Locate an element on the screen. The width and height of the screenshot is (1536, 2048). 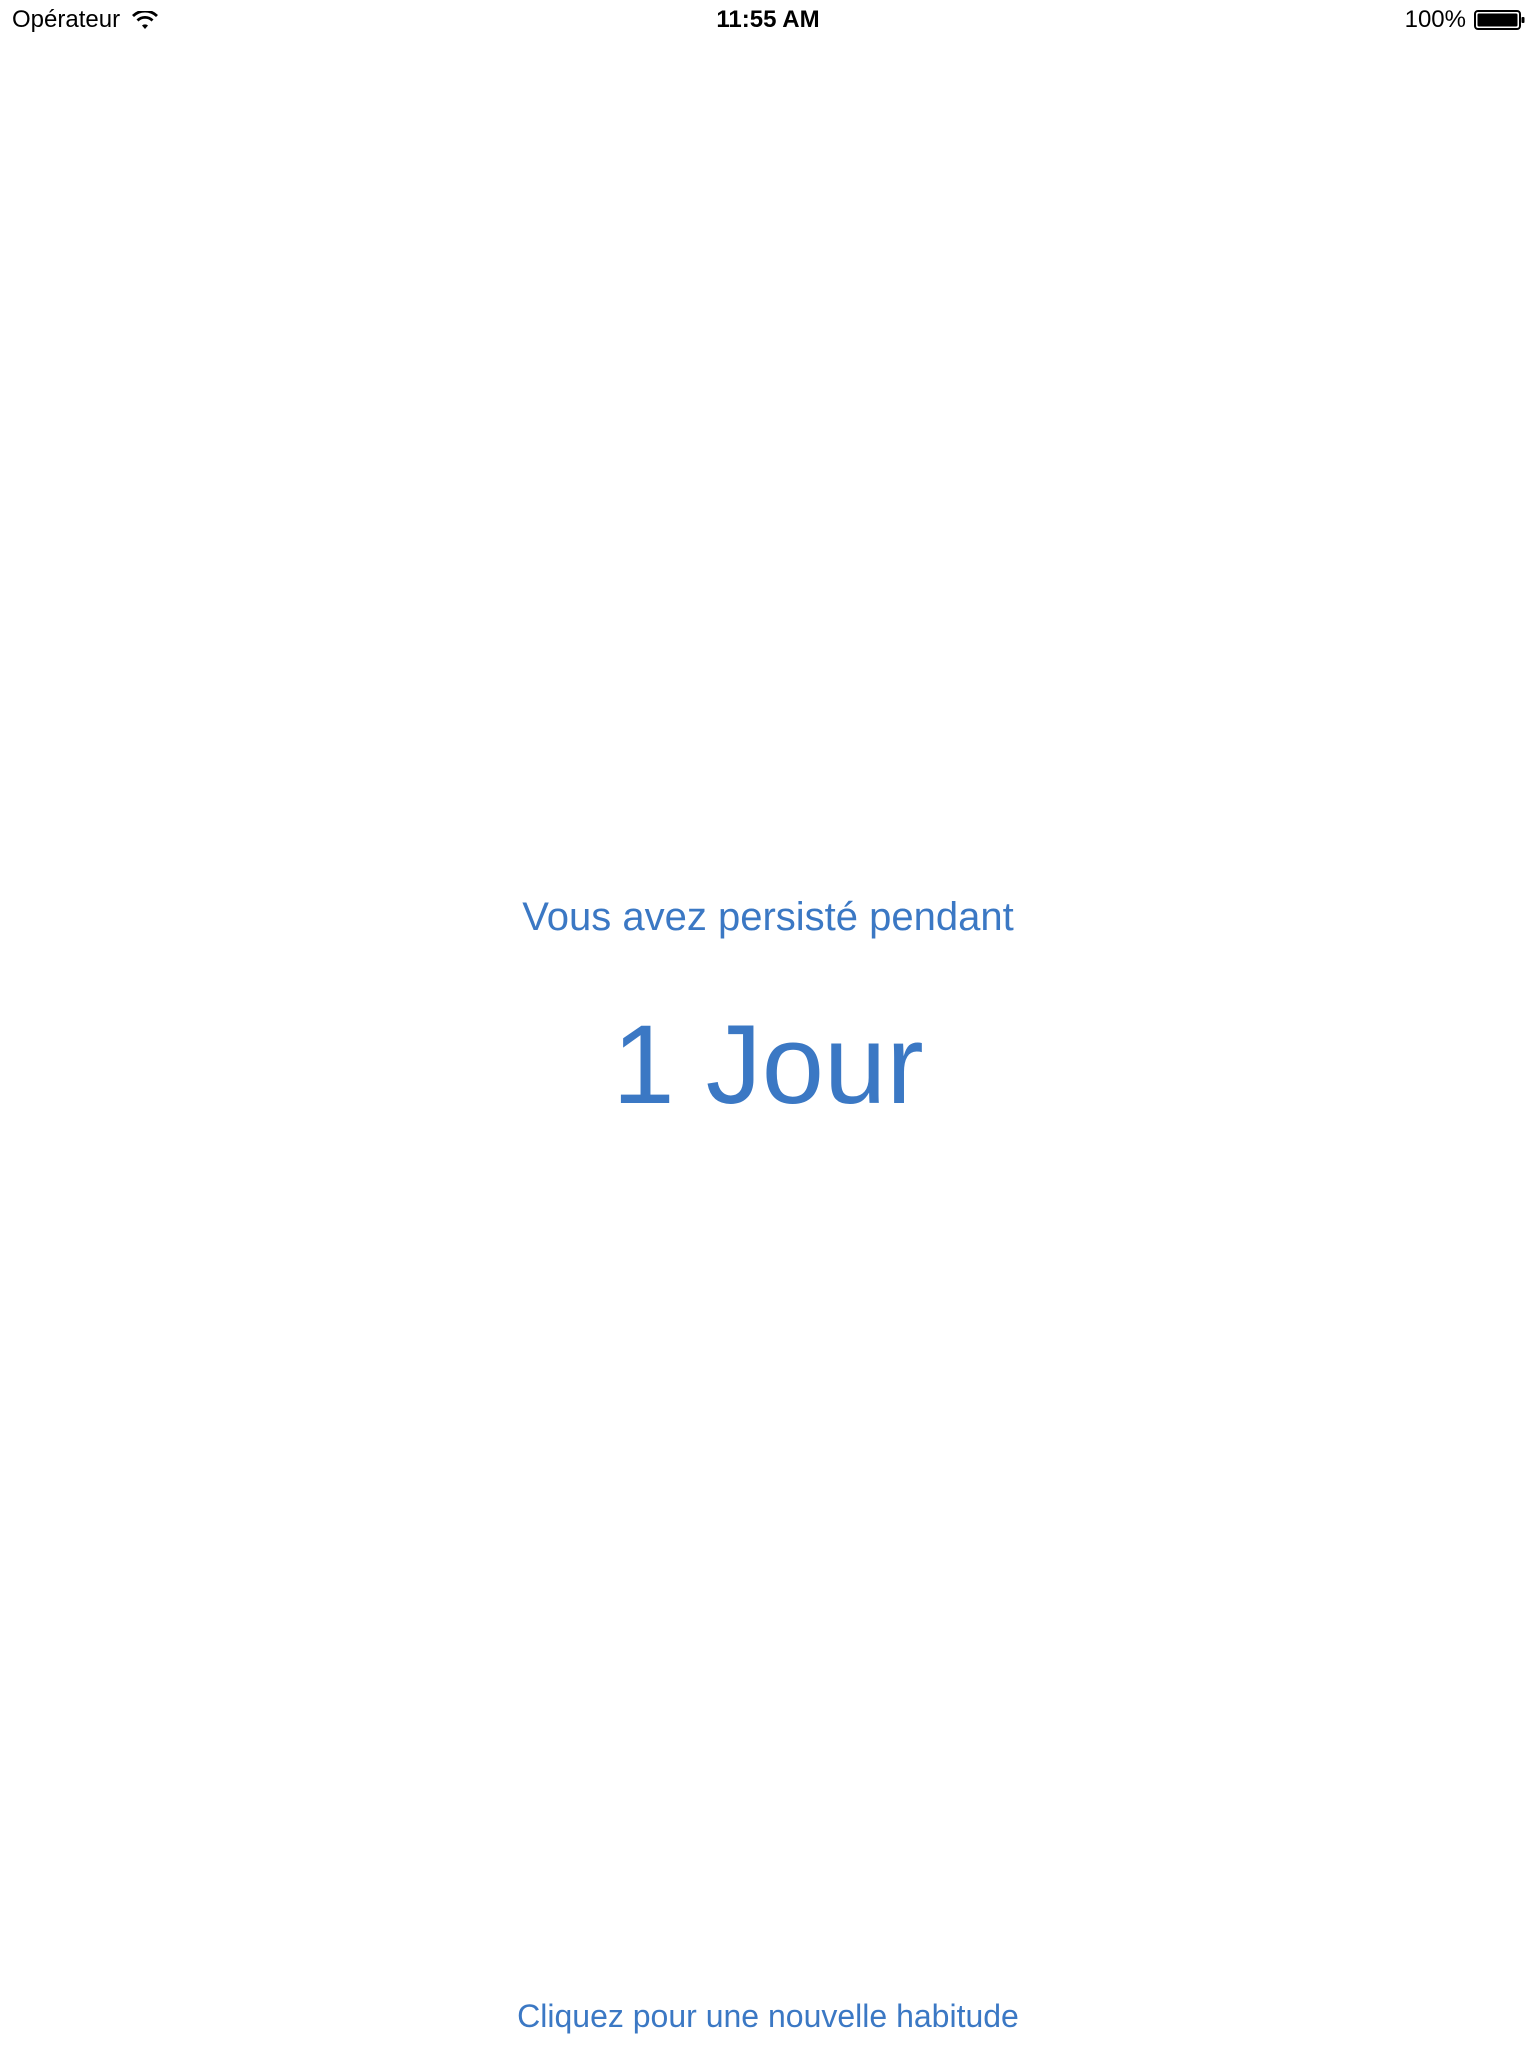
new-habit-button: Cliquez pour une nouvelle habitude is located at coordinates (768, 2016).